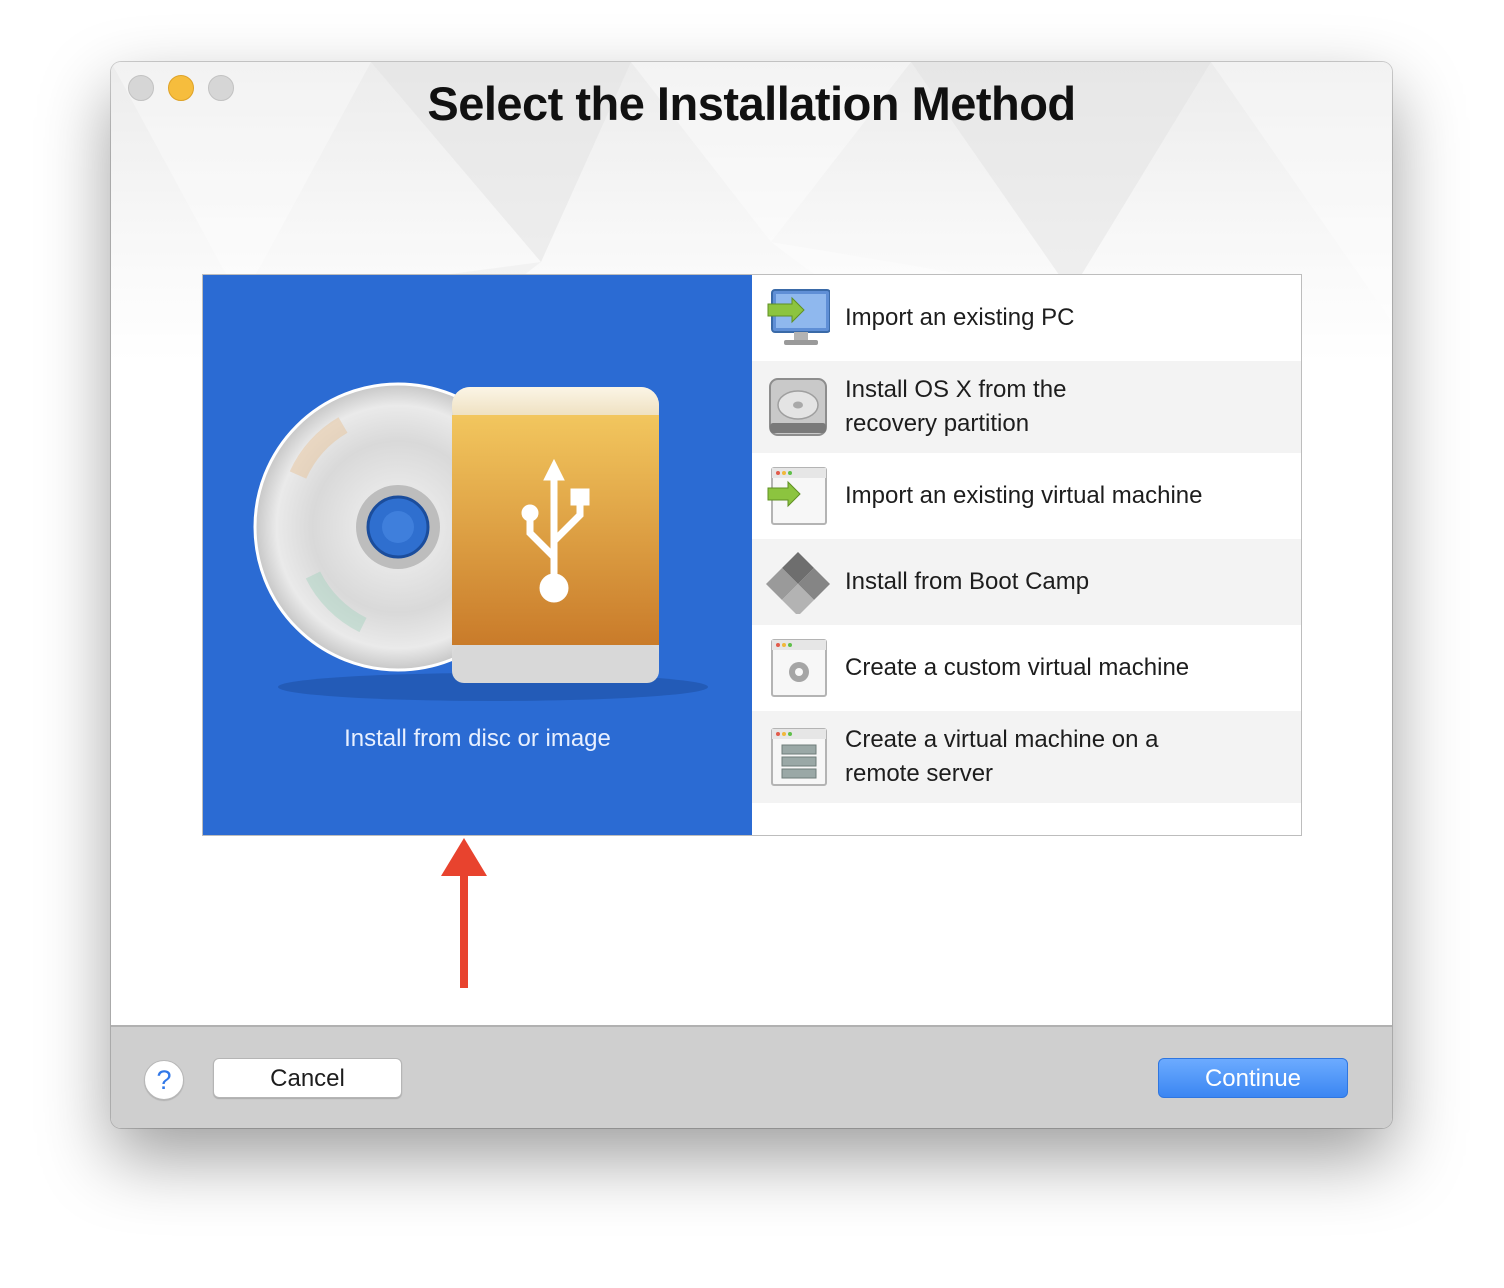 Image resolution: width=1504 pixels, height=1288 pixels. Describe the element at coordinates (1017, 667) in the screenshot. I see `option-label: Create a custom virtual machine` at that location.